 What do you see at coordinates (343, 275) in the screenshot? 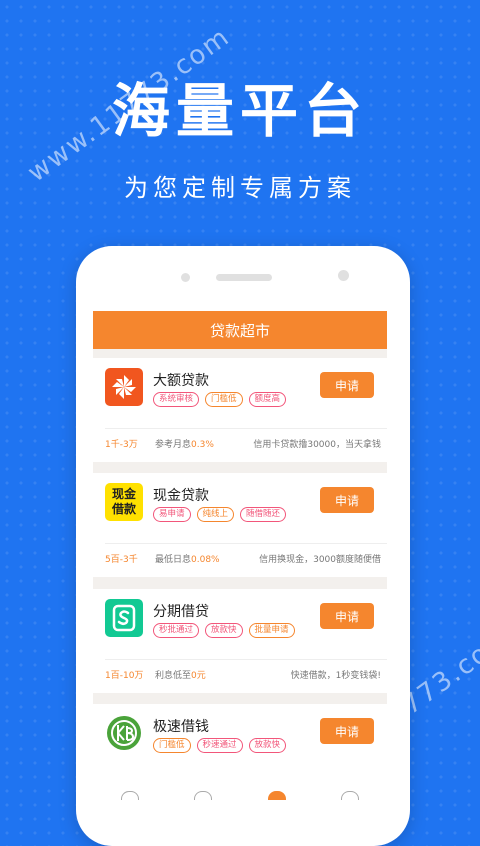
I see `phone-camera` at bounding box center [343, 275].